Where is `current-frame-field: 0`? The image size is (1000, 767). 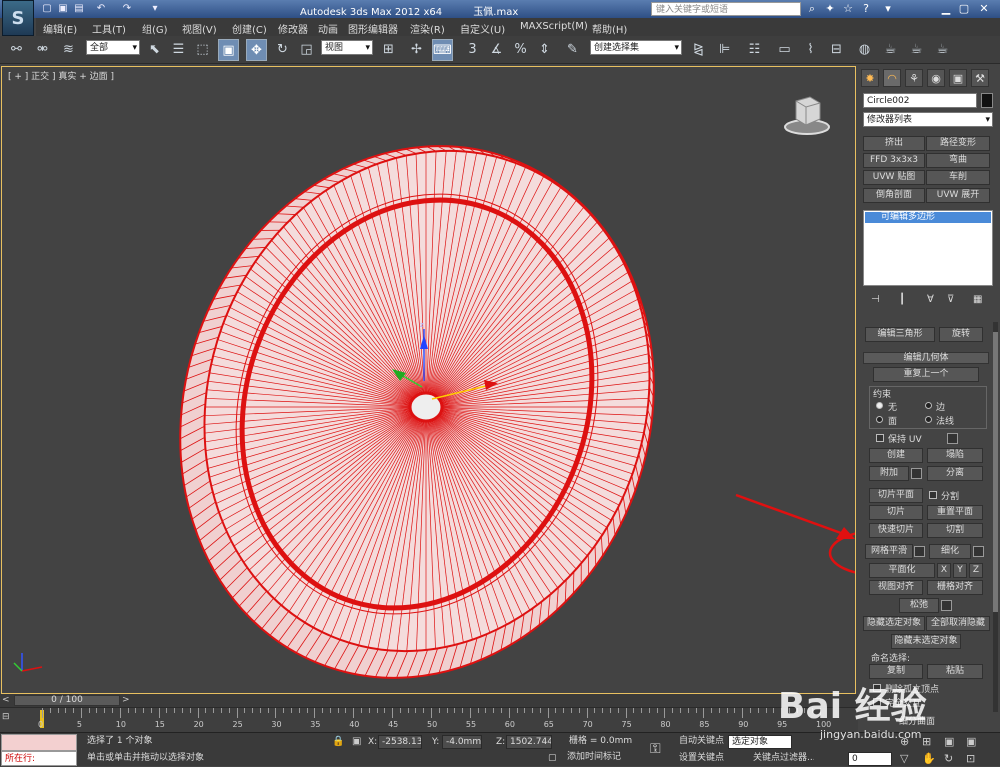 current-frame-field: 0 is located at coordinates (870, 759).